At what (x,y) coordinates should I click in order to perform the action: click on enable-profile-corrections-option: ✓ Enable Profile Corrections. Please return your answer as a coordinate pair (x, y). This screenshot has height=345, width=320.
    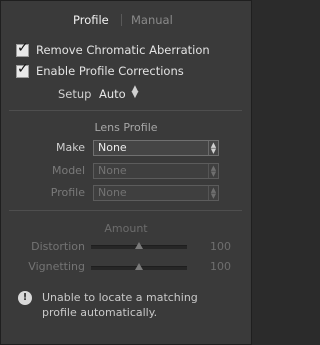
    Looking at the image, I should click on (100, 70).